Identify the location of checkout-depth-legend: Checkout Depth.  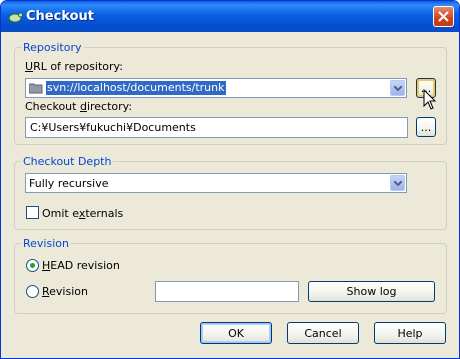
(67, 161).